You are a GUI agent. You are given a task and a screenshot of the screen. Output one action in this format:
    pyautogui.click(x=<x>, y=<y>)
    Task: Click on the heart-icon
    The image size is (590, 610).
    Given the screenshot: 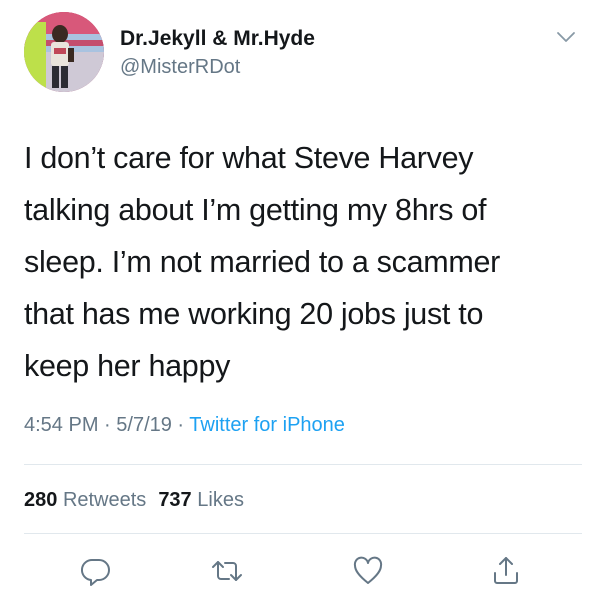 What is the action you would take?
    pyautogui.click(x=368, y=570)
    